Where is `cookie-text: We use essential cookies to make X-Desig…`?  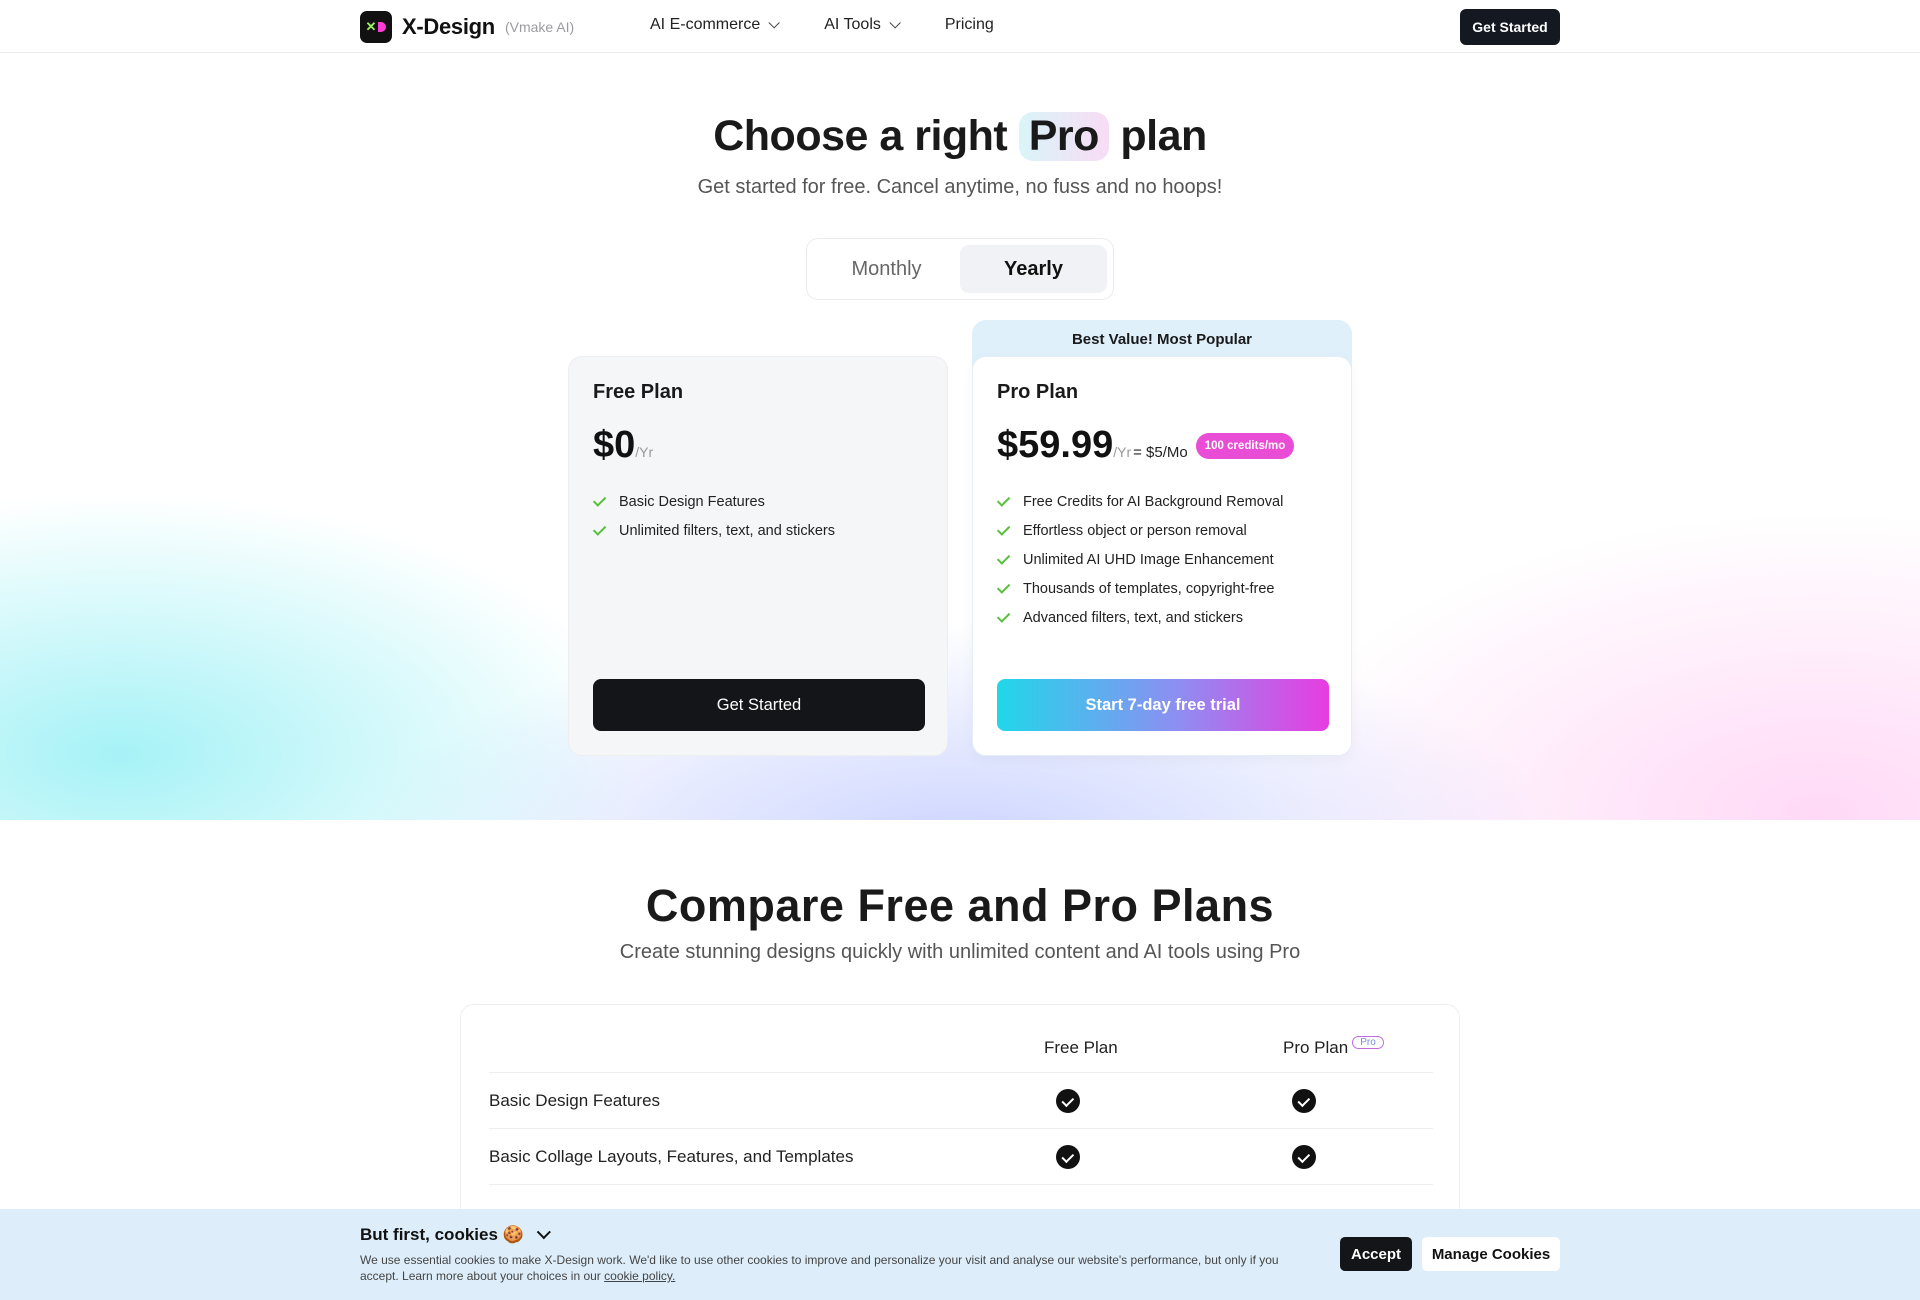
cookie-text: We use essential cookies to make X-Desig… is located at coordinates (835, 1268).